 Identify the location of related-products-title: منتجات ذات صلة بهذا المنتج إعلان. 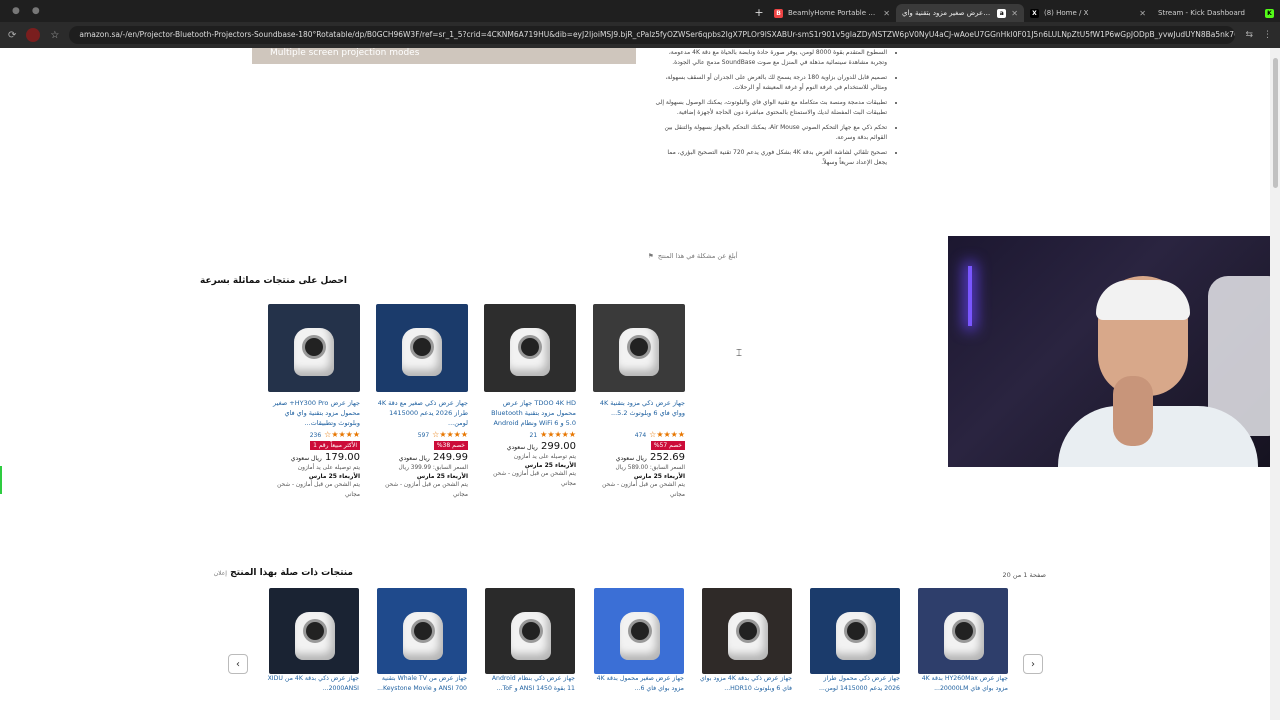
(283, 573).